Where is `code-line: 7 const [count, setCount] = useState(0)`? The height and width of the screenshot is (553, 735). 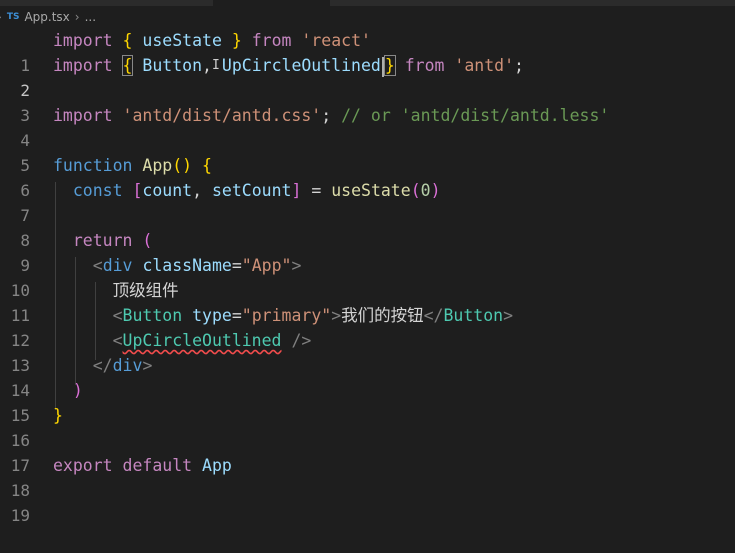
code-line: 7 const [count, setCount] = useState(0) is located at coordinates (367, 201).